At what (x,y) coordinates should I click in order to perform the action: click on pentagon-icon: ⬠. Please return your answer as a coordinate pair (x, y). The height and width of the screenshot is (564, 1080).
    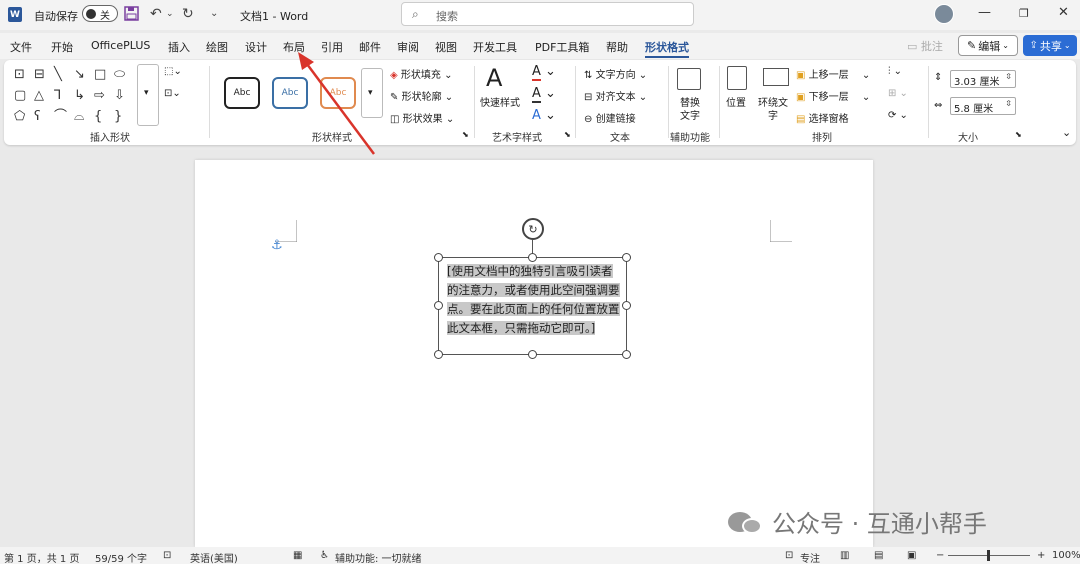
    Looking at the image, I should click on (19, 116).